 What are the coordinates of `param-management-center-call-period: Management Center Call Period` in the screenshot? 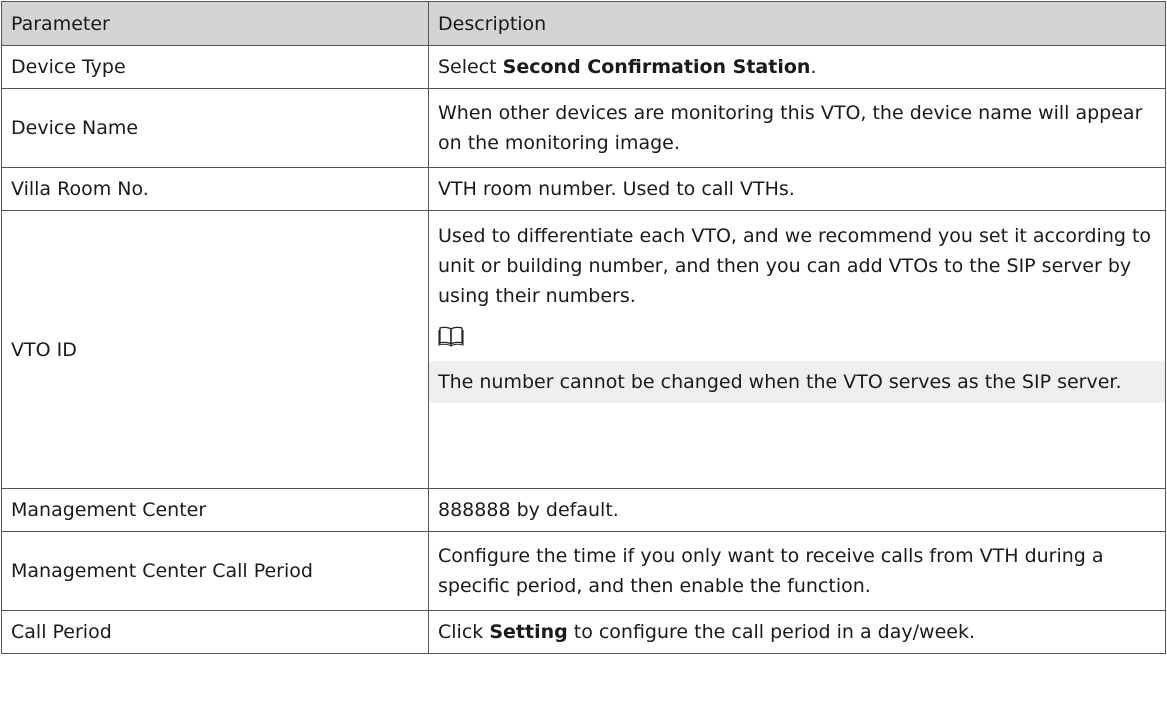 It's located at (215, 571).